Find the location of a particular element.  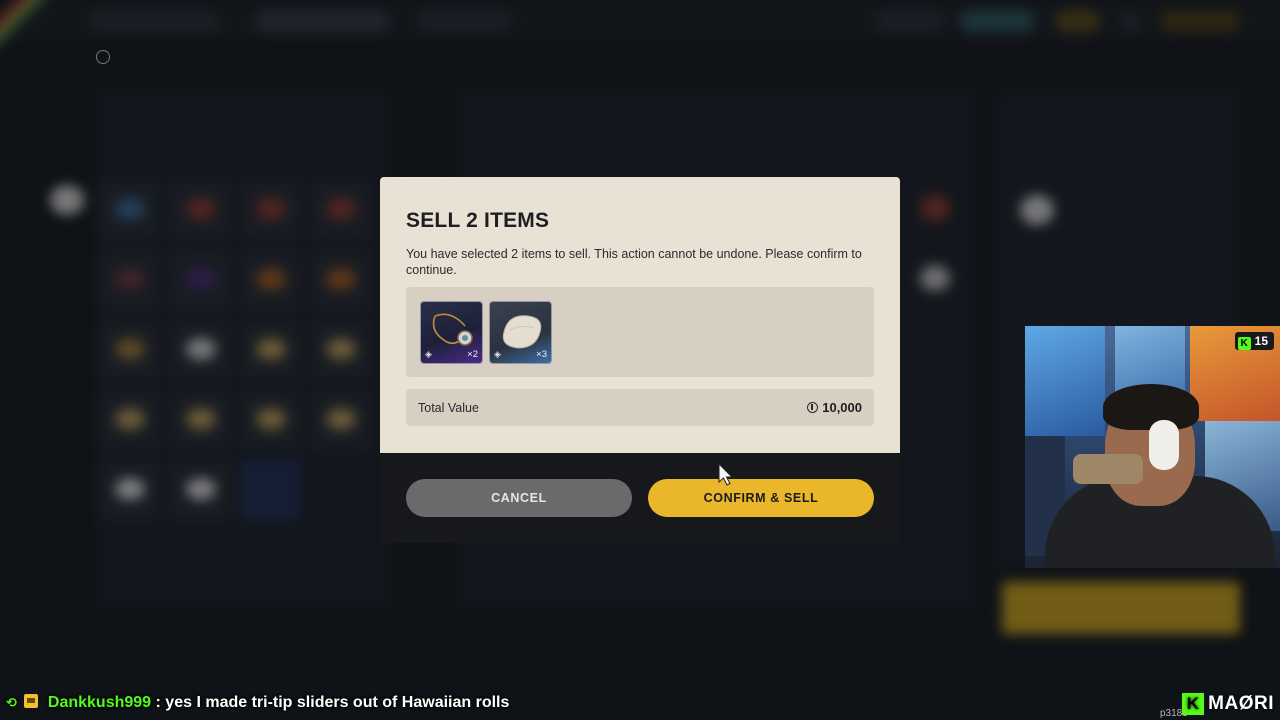

viewer-count-badge: K 15 is located at coordinates (1254, 341).